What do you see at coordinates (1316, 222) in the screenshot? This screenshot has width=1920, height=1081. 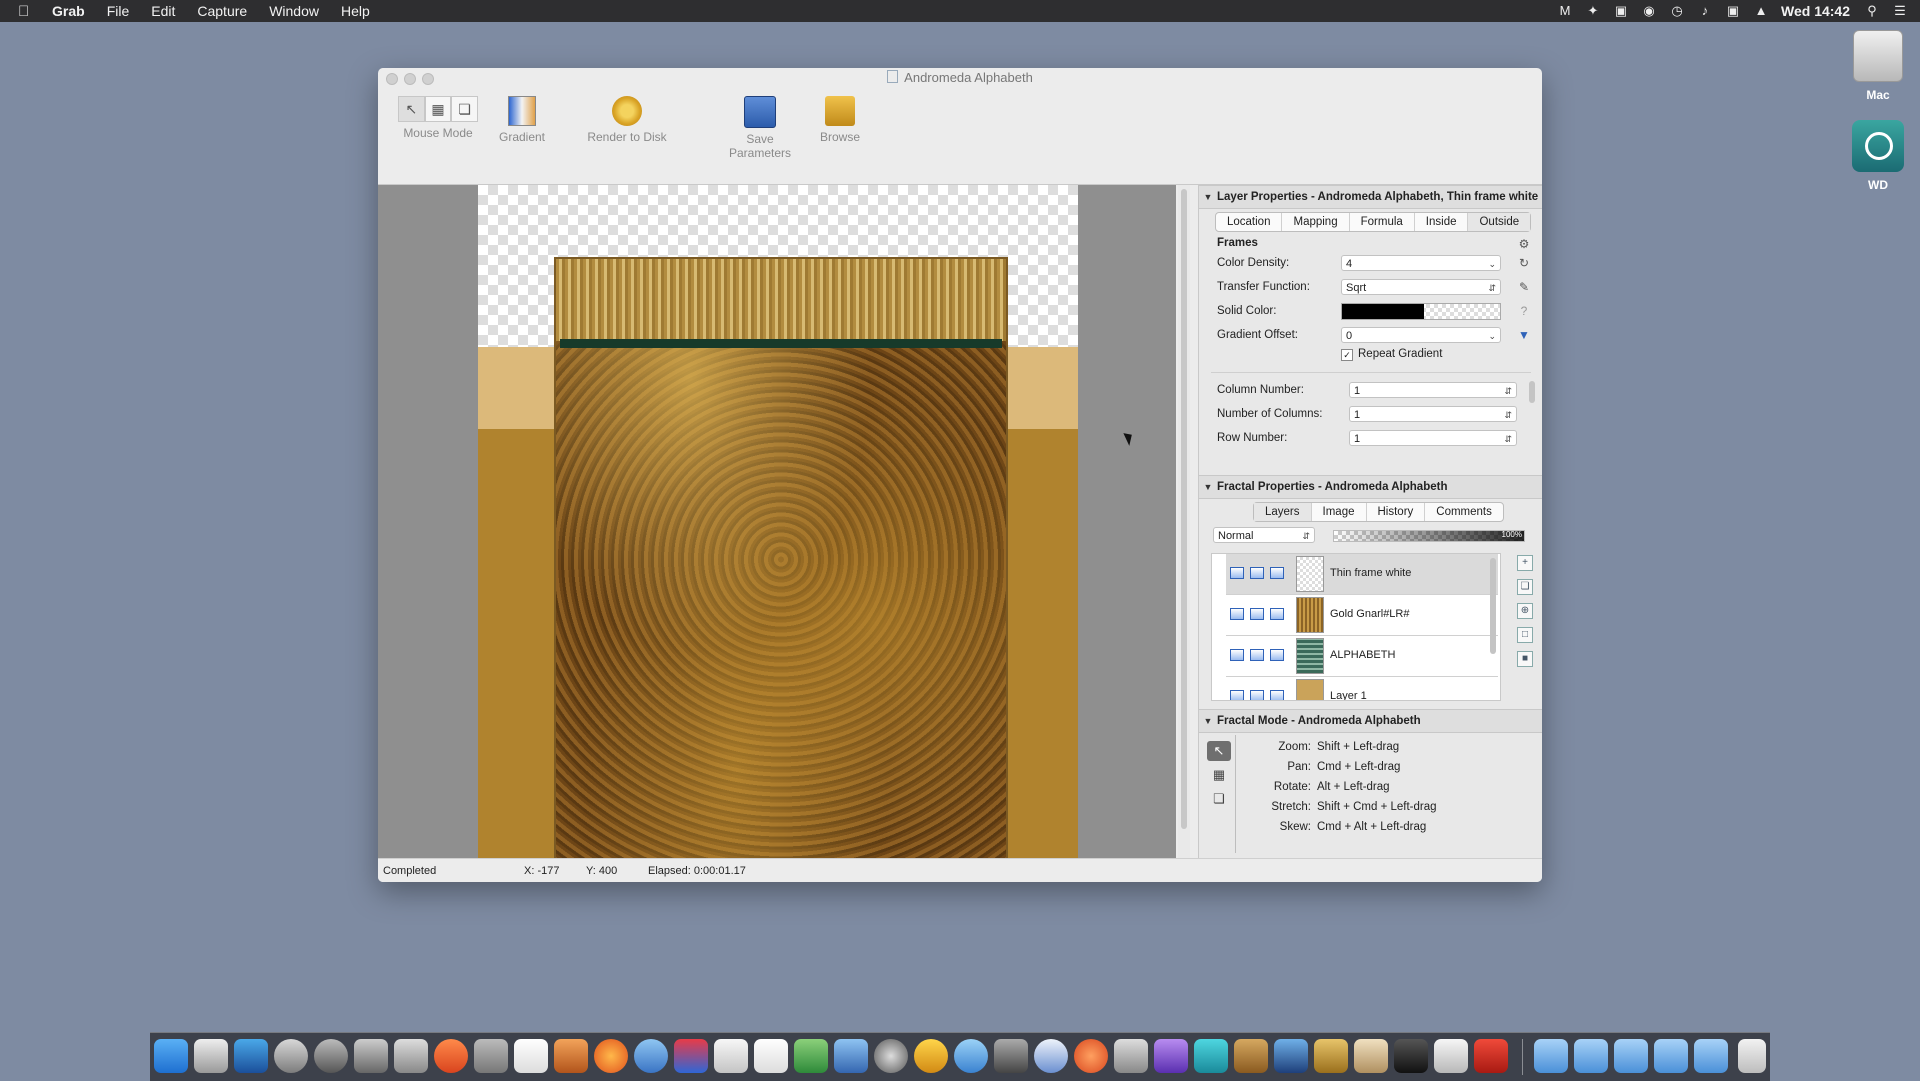 I see `tab-mapping: Mapping` at bounding box center [1316, 222].